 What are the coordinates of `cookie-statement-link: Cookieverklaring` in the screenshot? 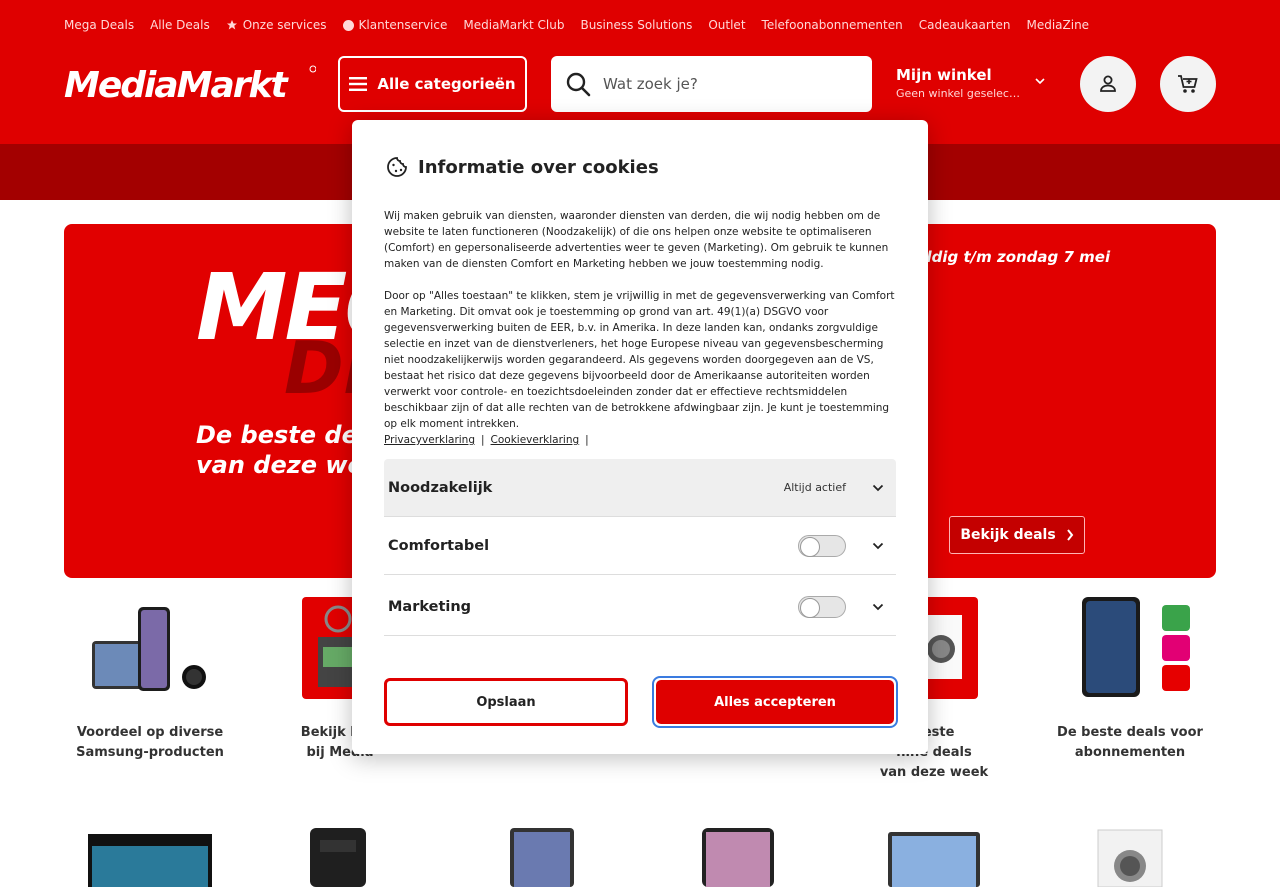 It's located at (535, 440).